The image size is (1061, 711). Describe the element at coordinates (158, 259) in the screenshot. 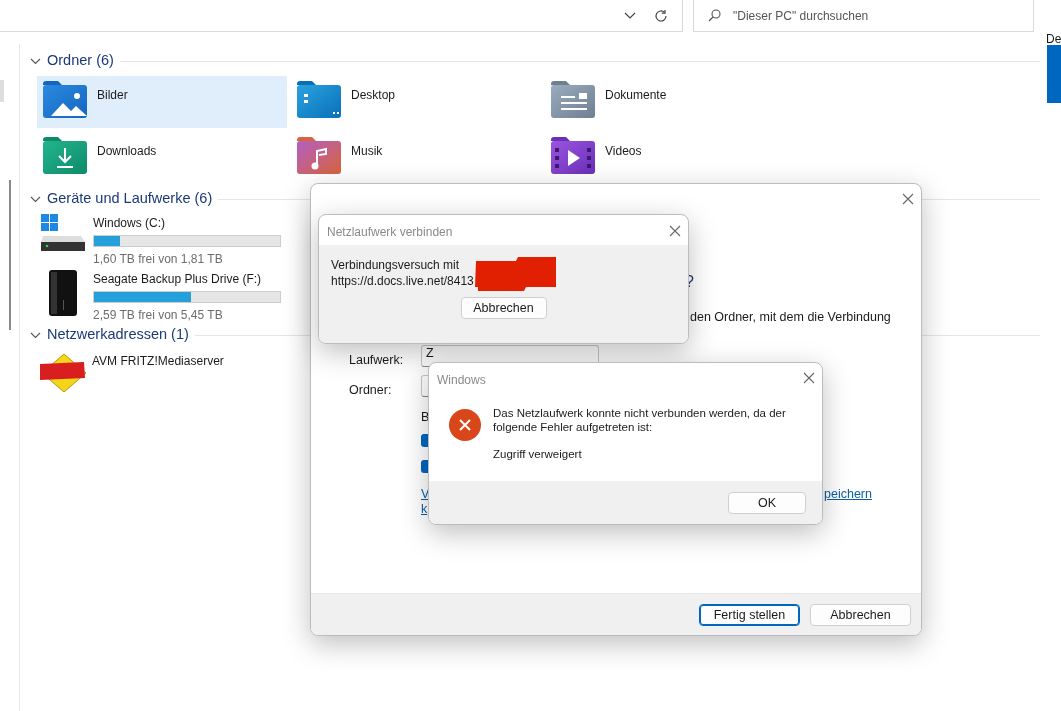

I see `free-space-text: 1,60 TB frei von 1,81 TB` at that location.